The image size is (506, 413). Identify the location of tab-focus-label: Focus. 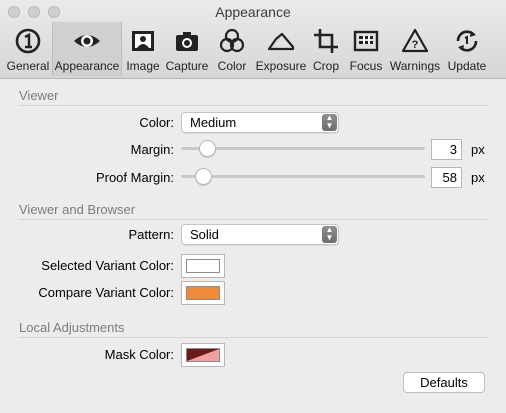
(366, 66).